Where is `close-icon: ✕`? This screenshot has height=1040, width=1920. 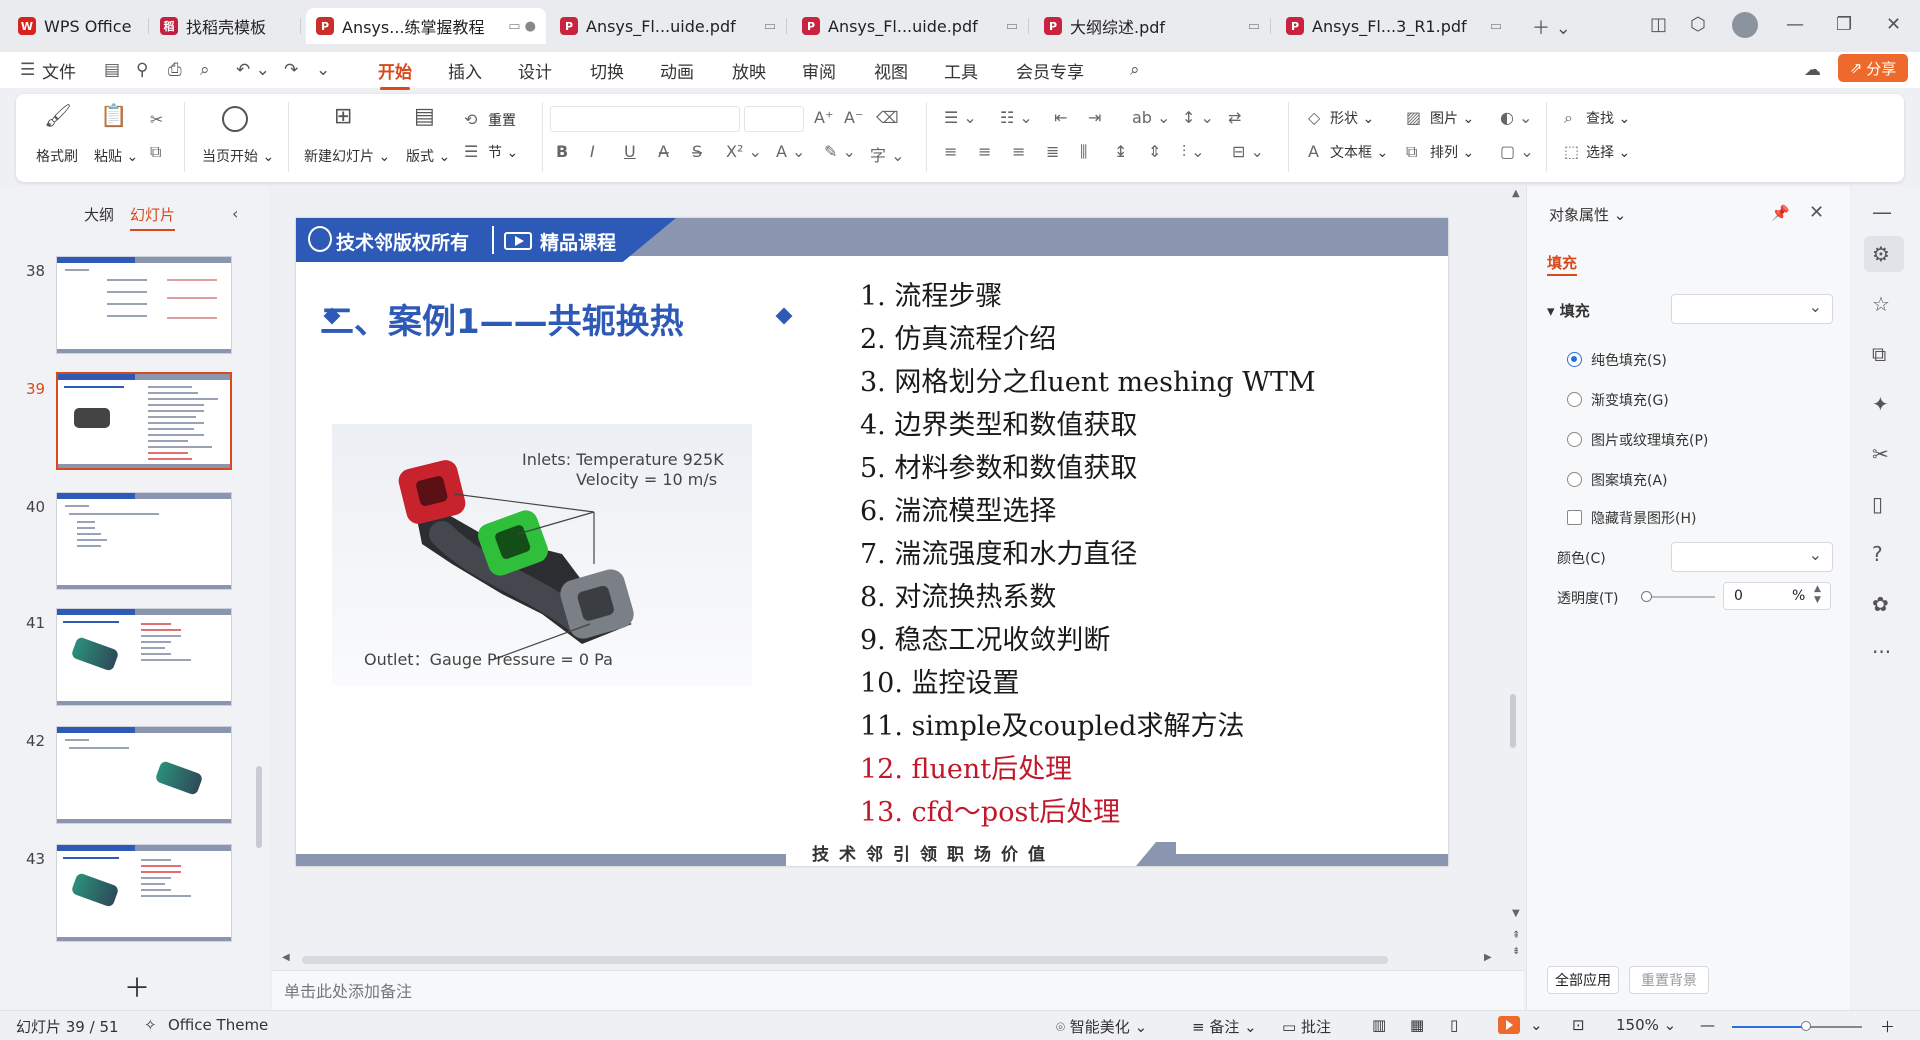
close-icon: ✕ is located at coordinates (1893, 24).